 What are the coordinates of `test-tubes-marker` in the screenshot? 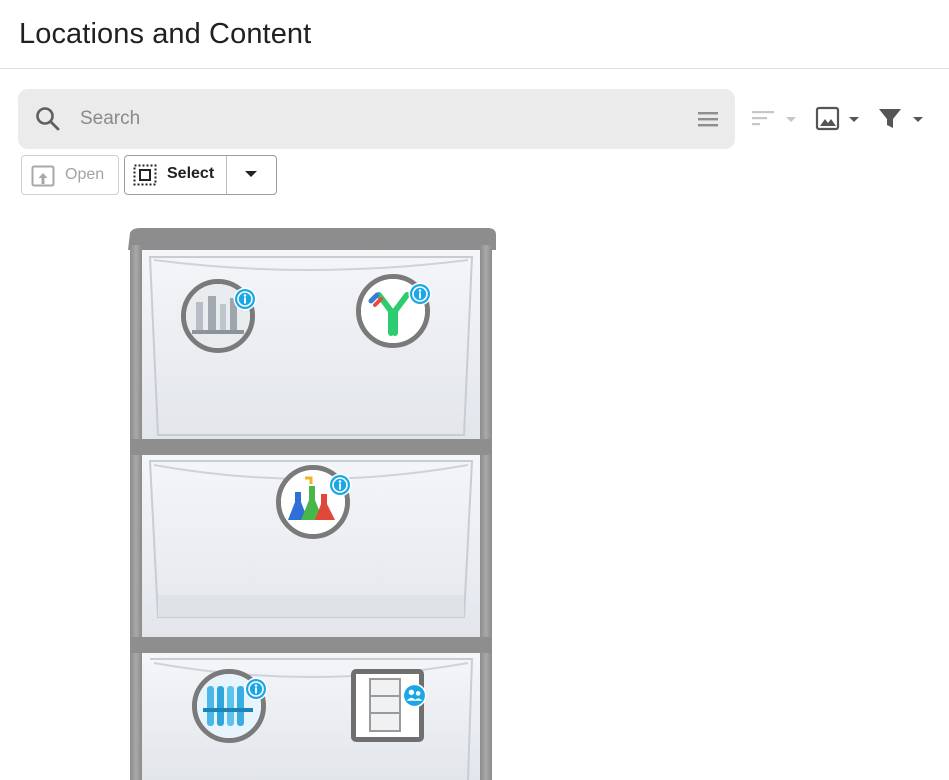 It's located at (230, 706).